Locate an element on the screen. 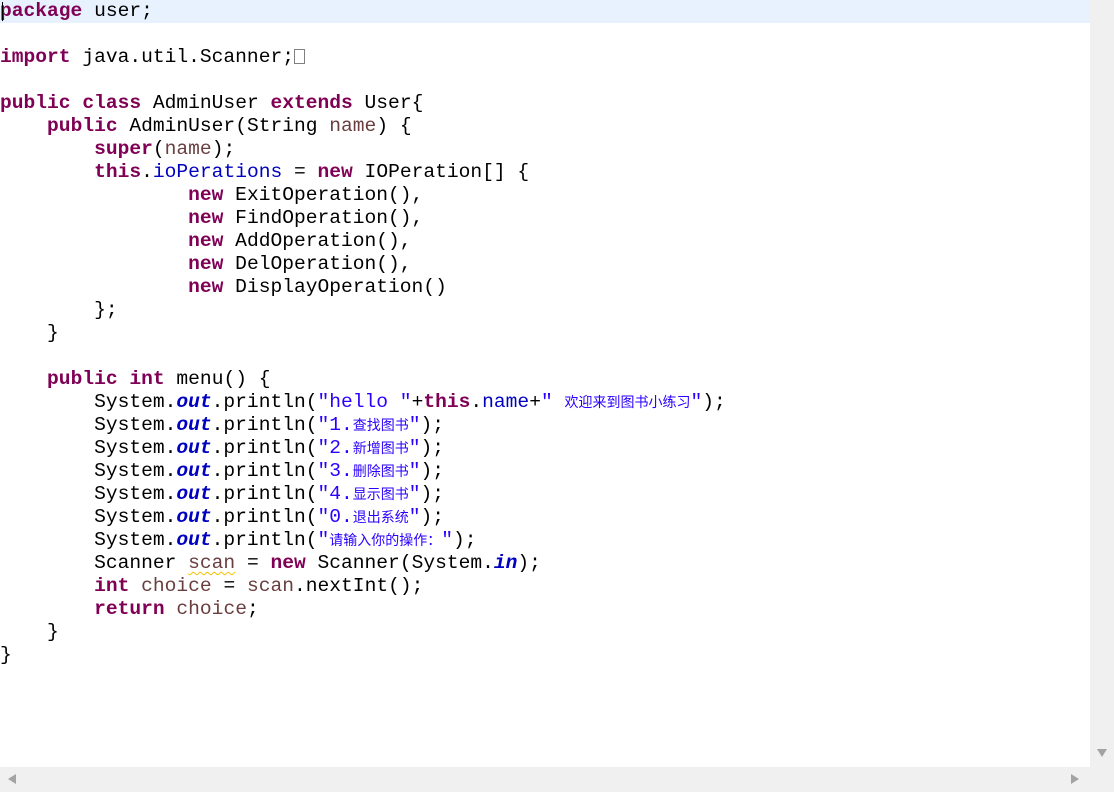  code-string: 查找图书 is located at coordinates (380, 426).